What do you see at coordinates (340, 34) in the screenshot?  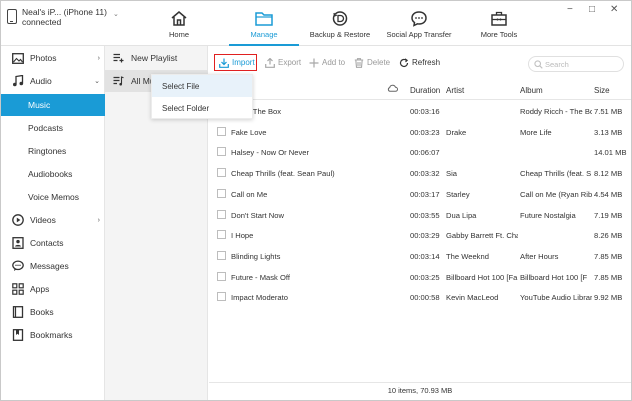 I see `nav-backup-label: Backup & Restore` at bounding box center [340, 34].